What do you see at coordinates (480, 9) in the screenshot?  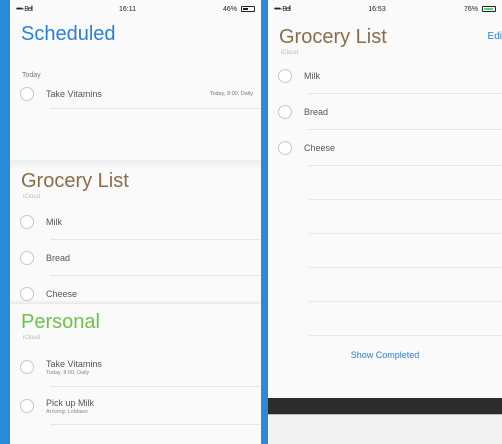 I see `battery-indicator: 76%` at bounding box center [480, 9].